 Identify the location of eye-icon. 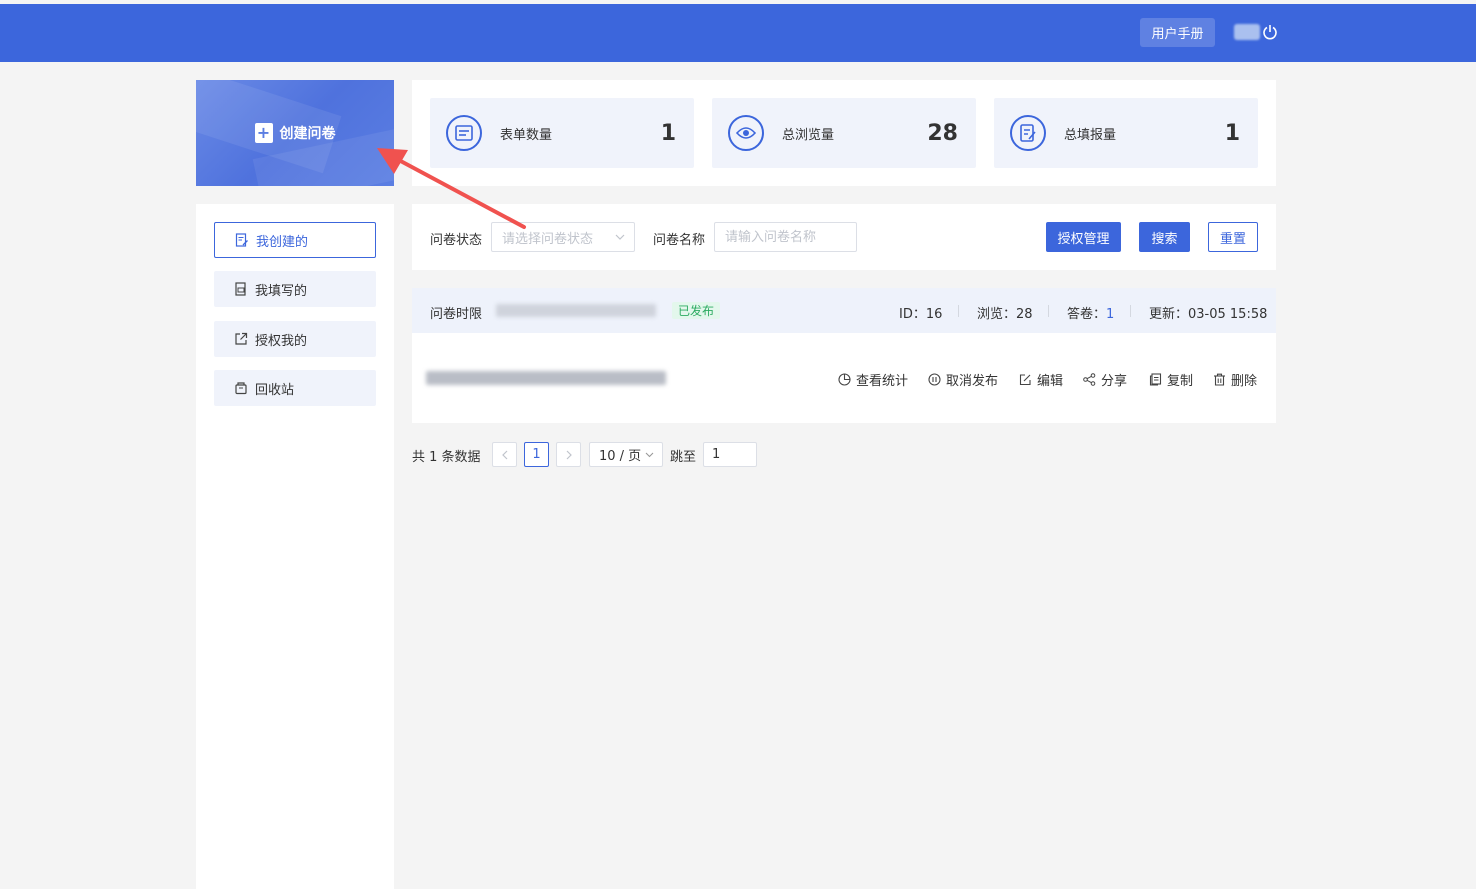
(746, 133).